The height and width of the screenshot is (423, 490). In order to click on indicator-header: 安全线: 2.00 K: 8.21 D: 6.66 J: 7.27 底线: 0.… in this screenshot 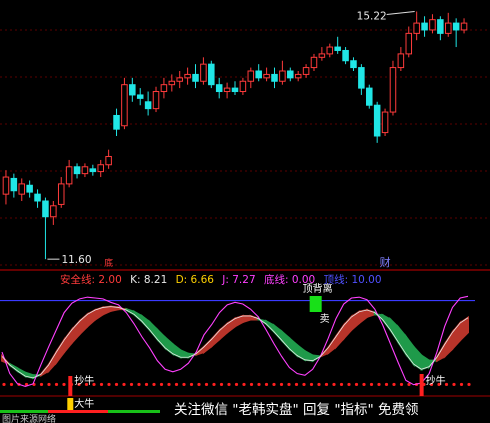, I will do `click(221, 279)`.